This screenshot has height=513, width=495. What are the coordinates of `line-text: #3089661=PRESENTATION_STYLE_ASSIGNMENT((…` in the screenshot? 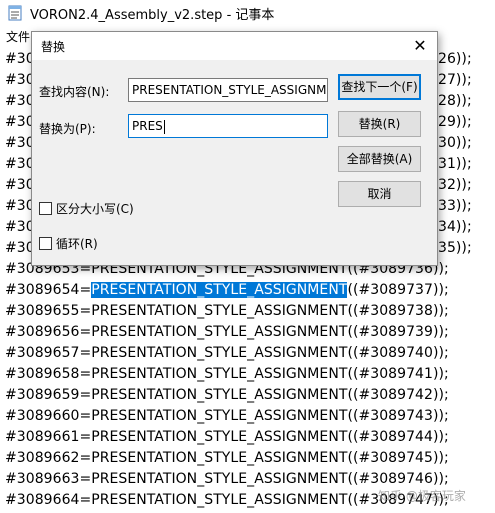 It's located at (227, 437).